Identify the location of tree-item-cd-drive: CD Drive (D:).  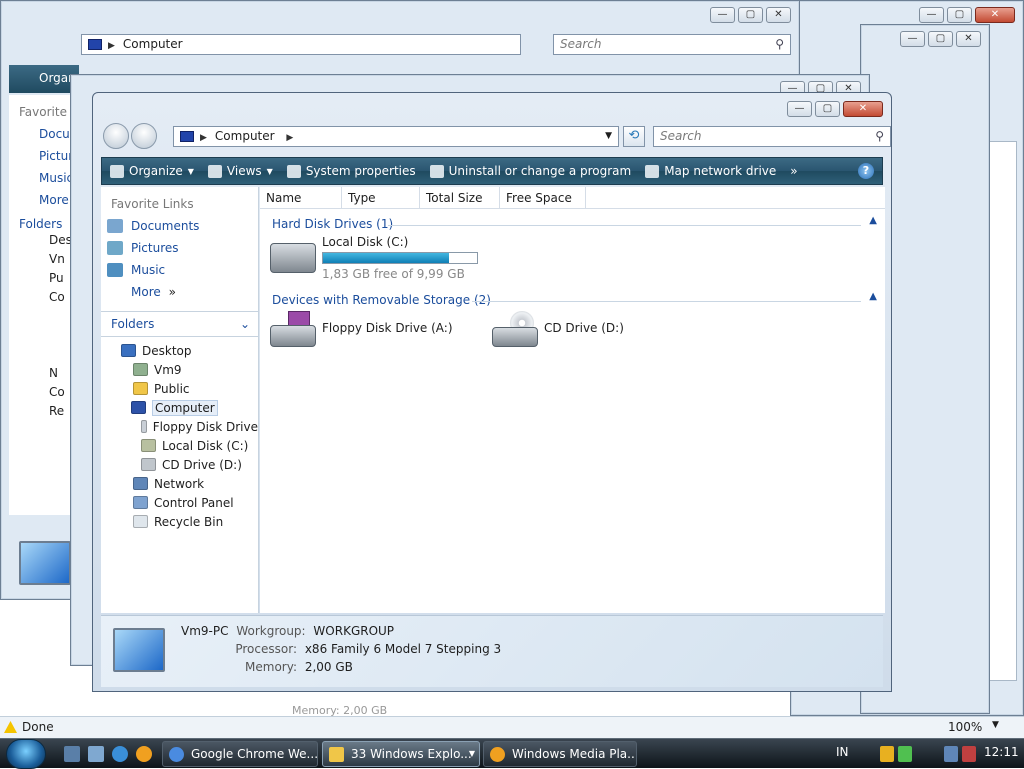
(179, 464).